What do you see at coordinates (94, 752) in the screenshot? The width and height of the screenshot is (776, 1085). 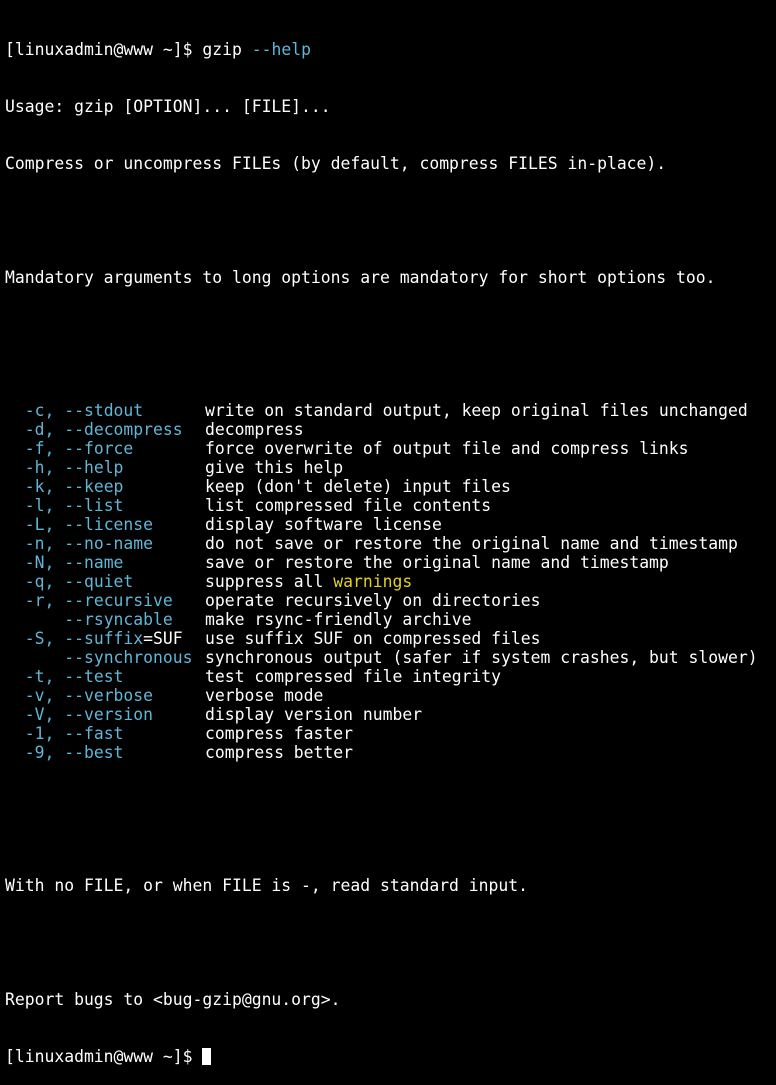 I see `option-long-flag: --best` at bounding box center [94, 752].